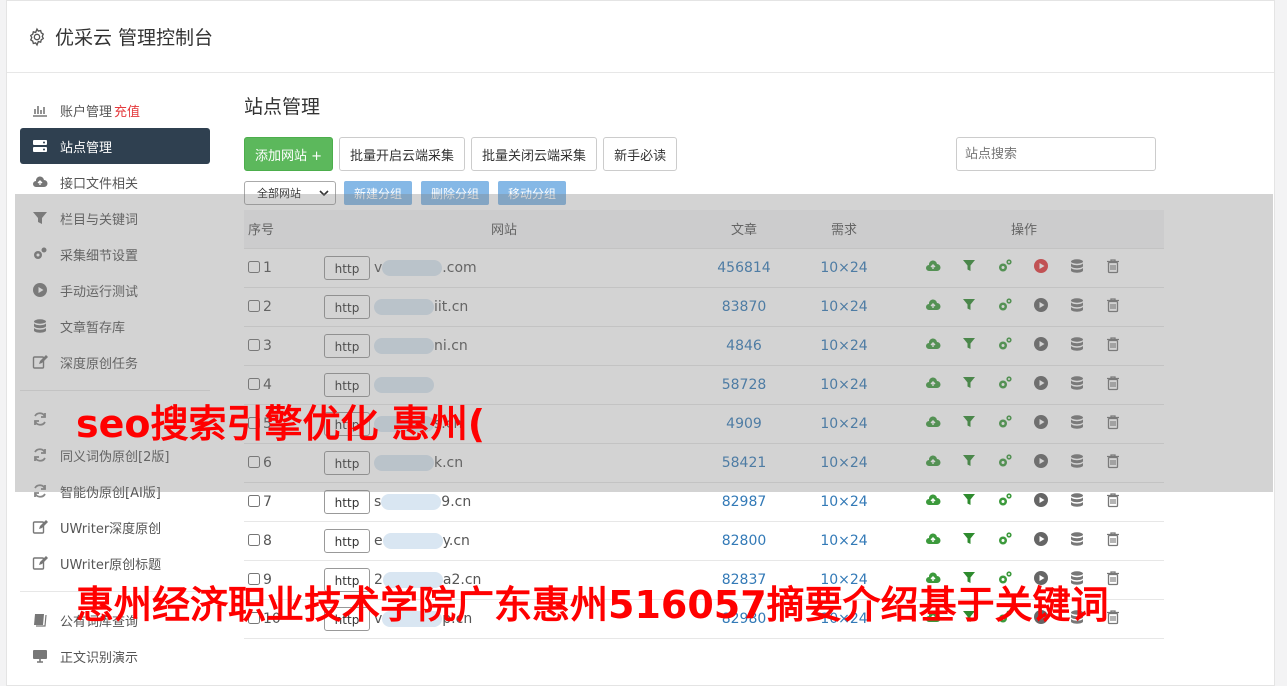 The width and height of the screenshot is (1287, 686). Describe the element at coordinates (115, 146) in the screenshot. I see `sidebar-item-sites: 站点管理` at that location.